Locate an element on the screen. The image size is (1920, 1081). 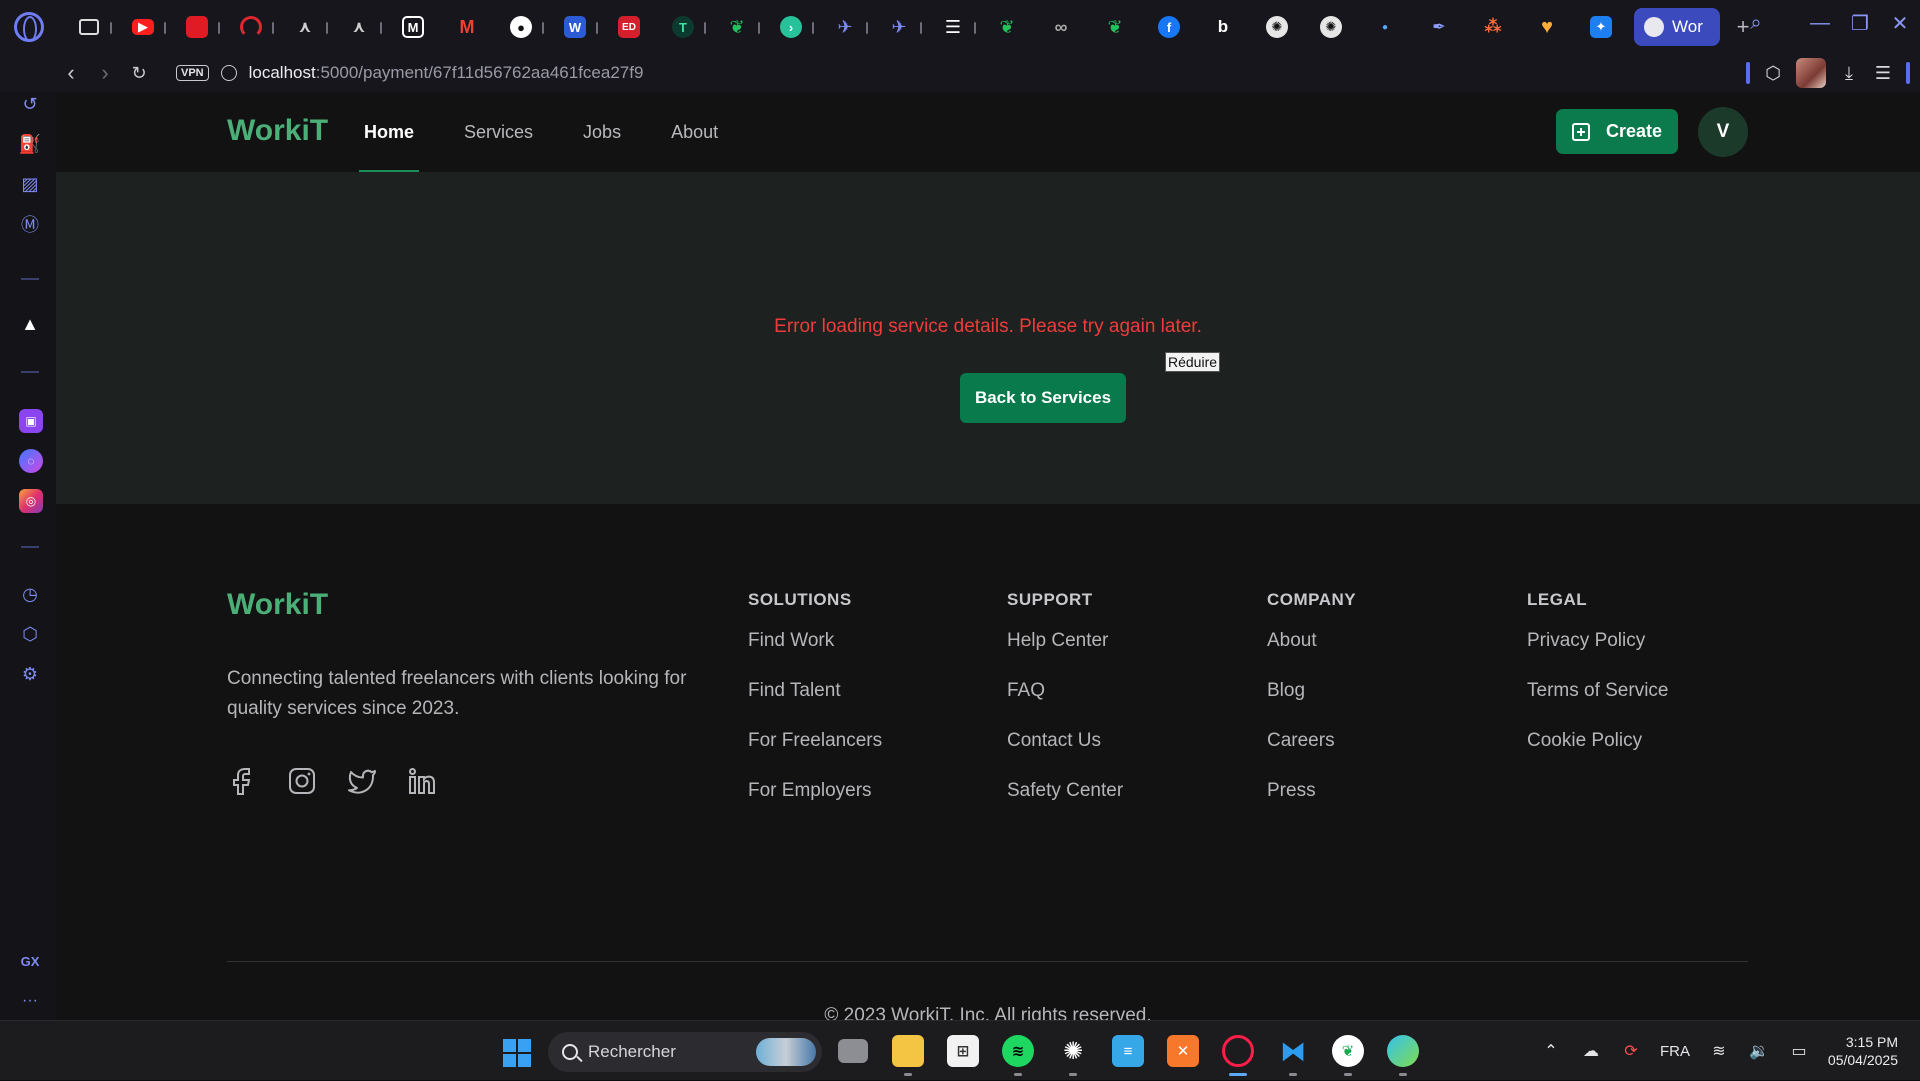
footer-link: Find Work is located at coordinates (815, 652).